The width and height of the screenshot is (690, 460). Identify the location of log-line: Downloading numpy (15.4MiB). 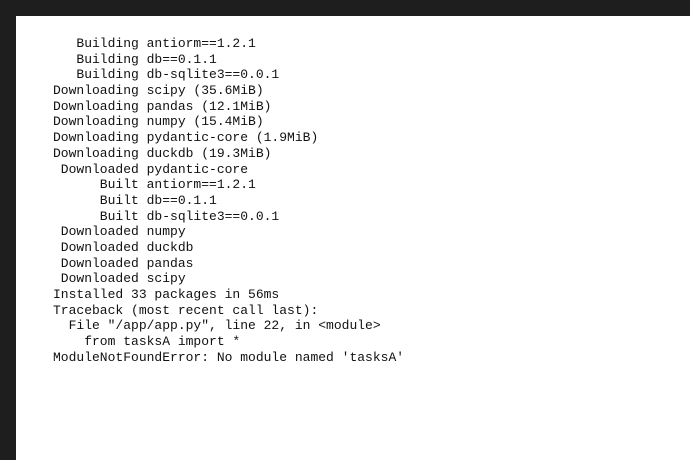
(158, 122).